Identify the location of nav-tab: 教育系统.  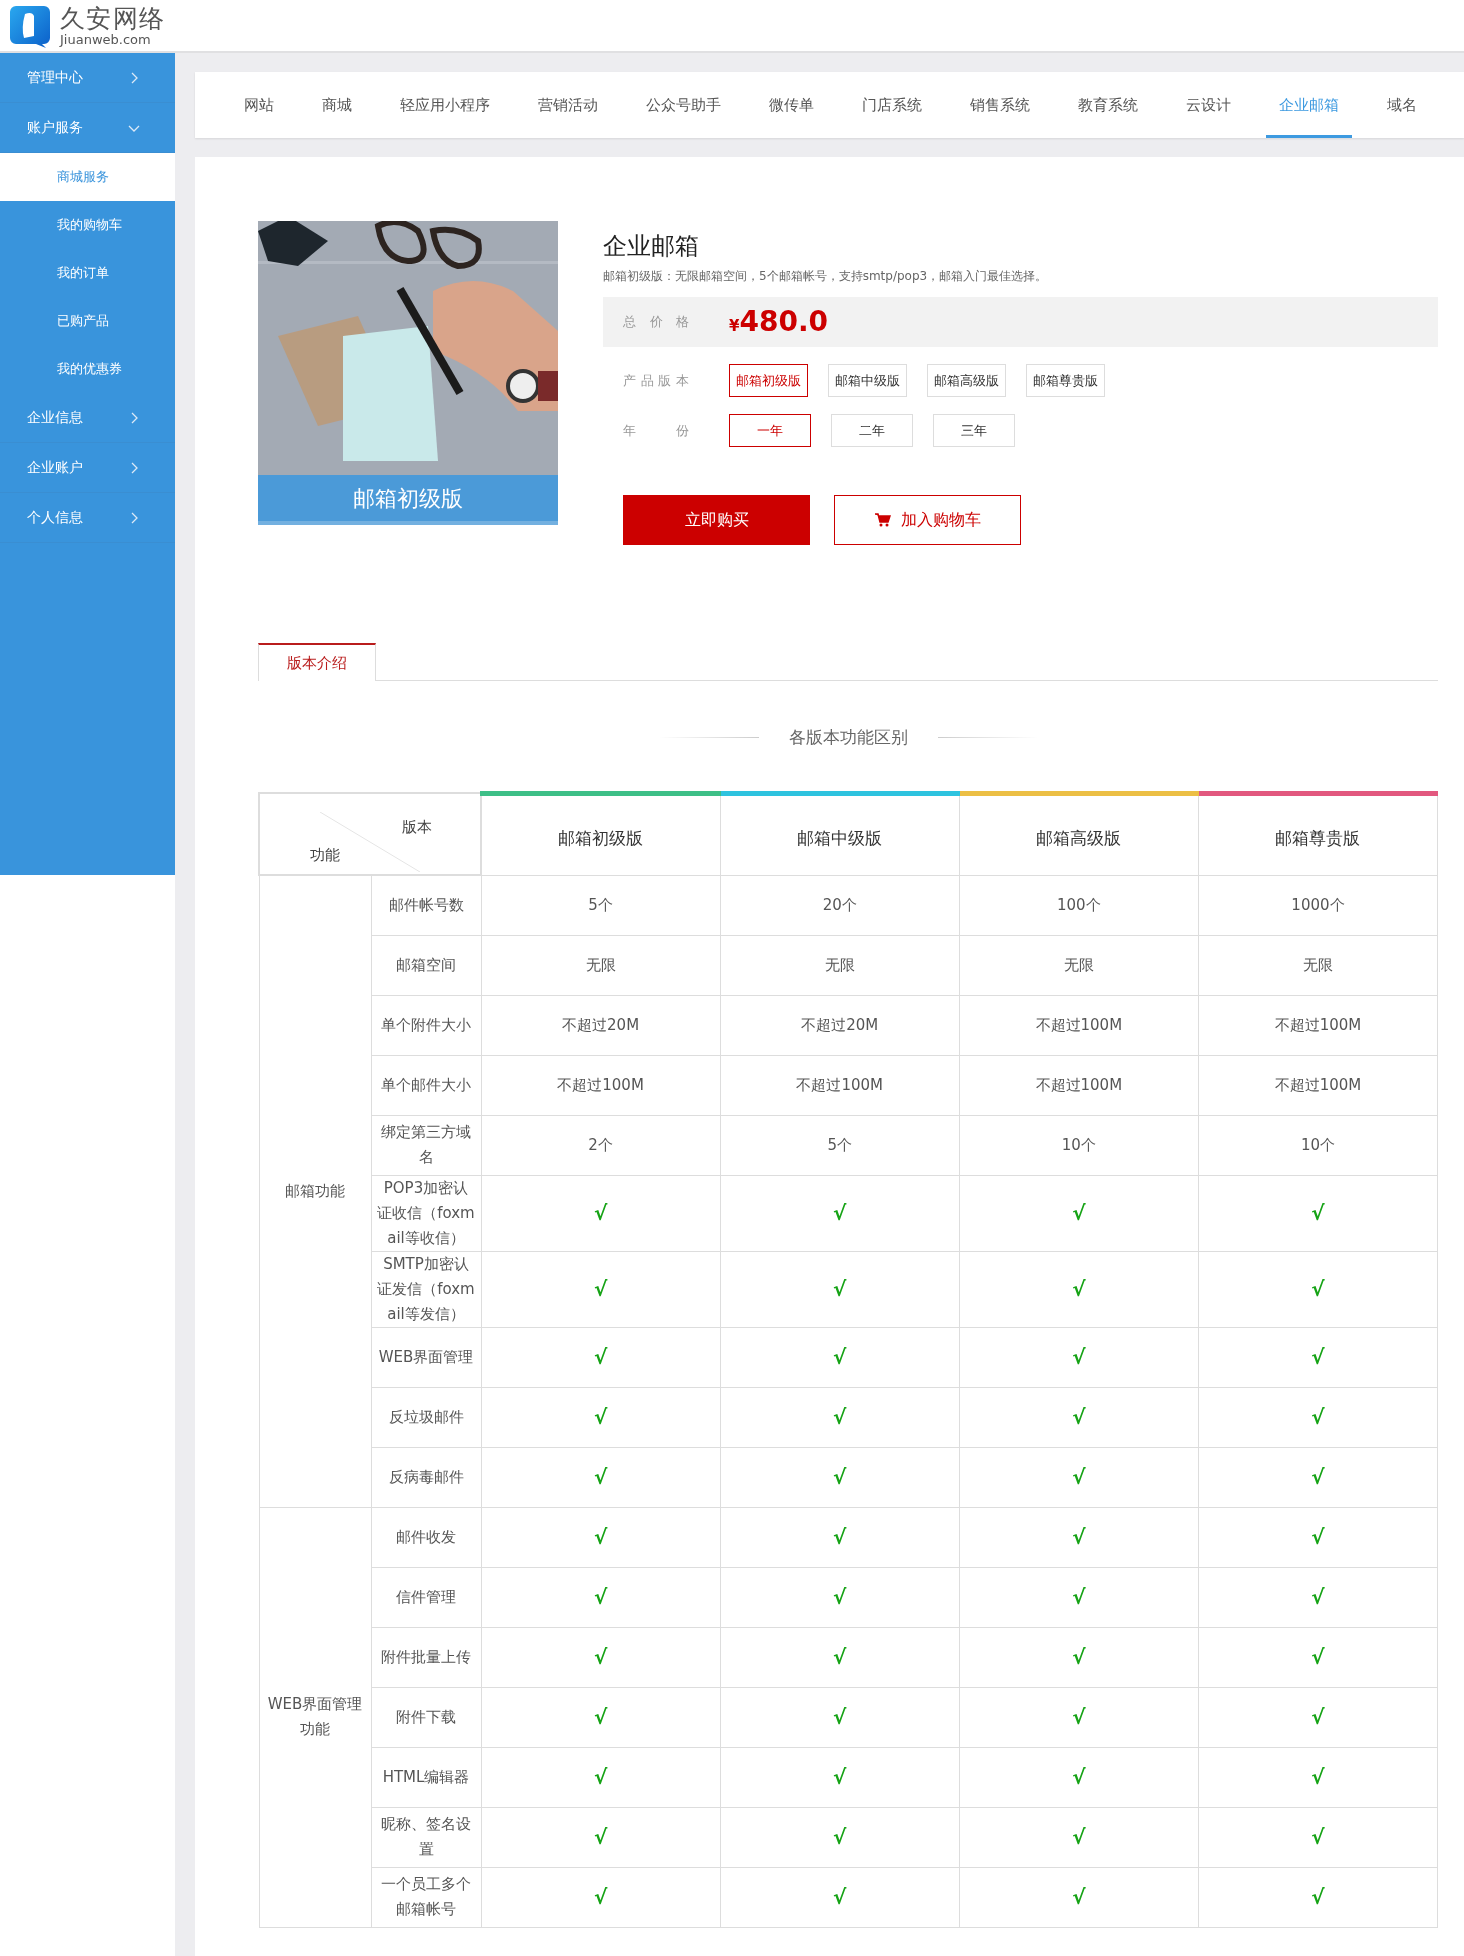
(1108, 105).